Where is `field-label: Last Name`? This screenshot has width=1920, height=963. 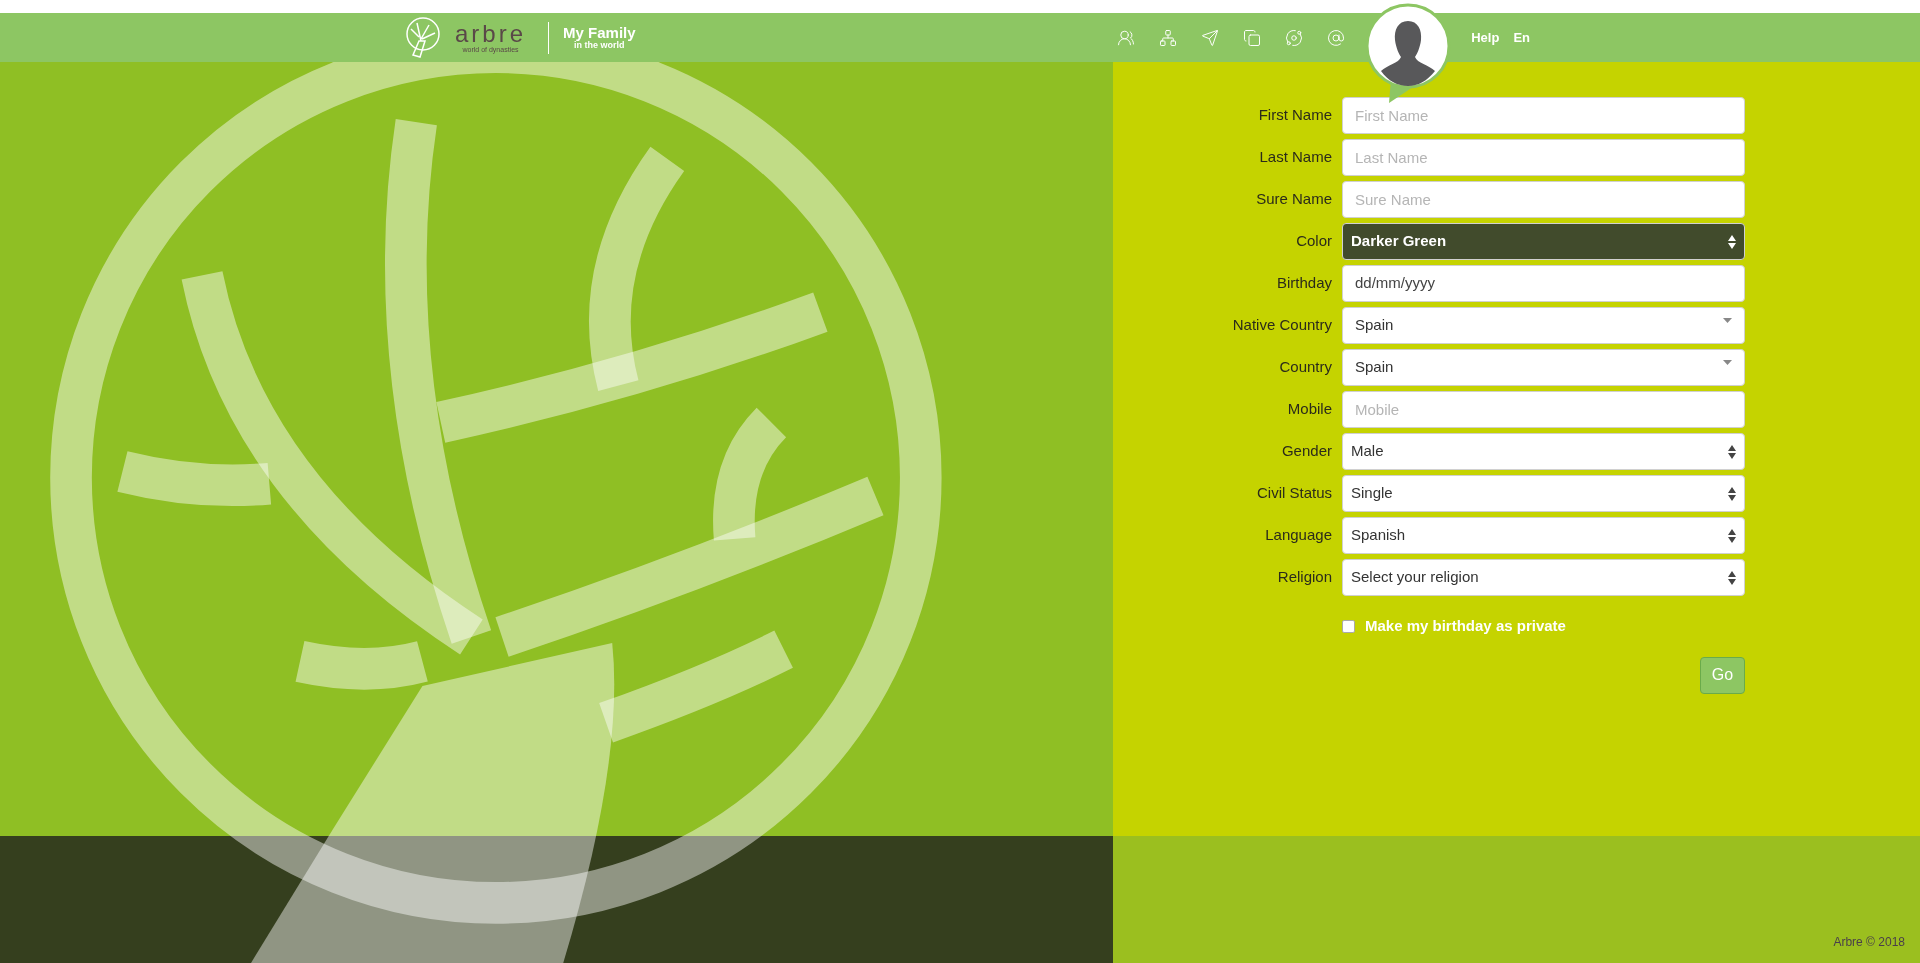 field-label: Last Name is located at coordinates (1295, 157).